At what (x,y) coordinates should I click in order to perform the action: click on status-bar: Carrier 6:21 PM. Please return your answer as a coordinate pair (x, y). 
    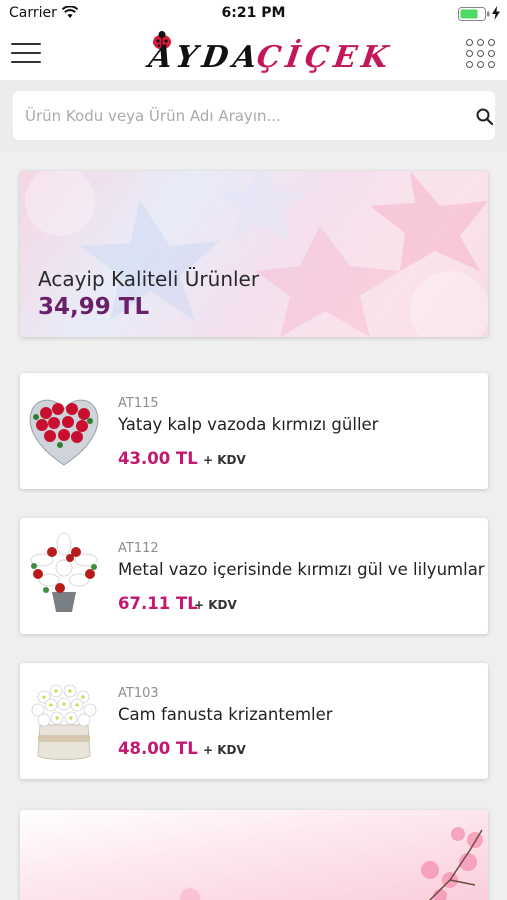
    Looking at the image, I should click on (253, 14).